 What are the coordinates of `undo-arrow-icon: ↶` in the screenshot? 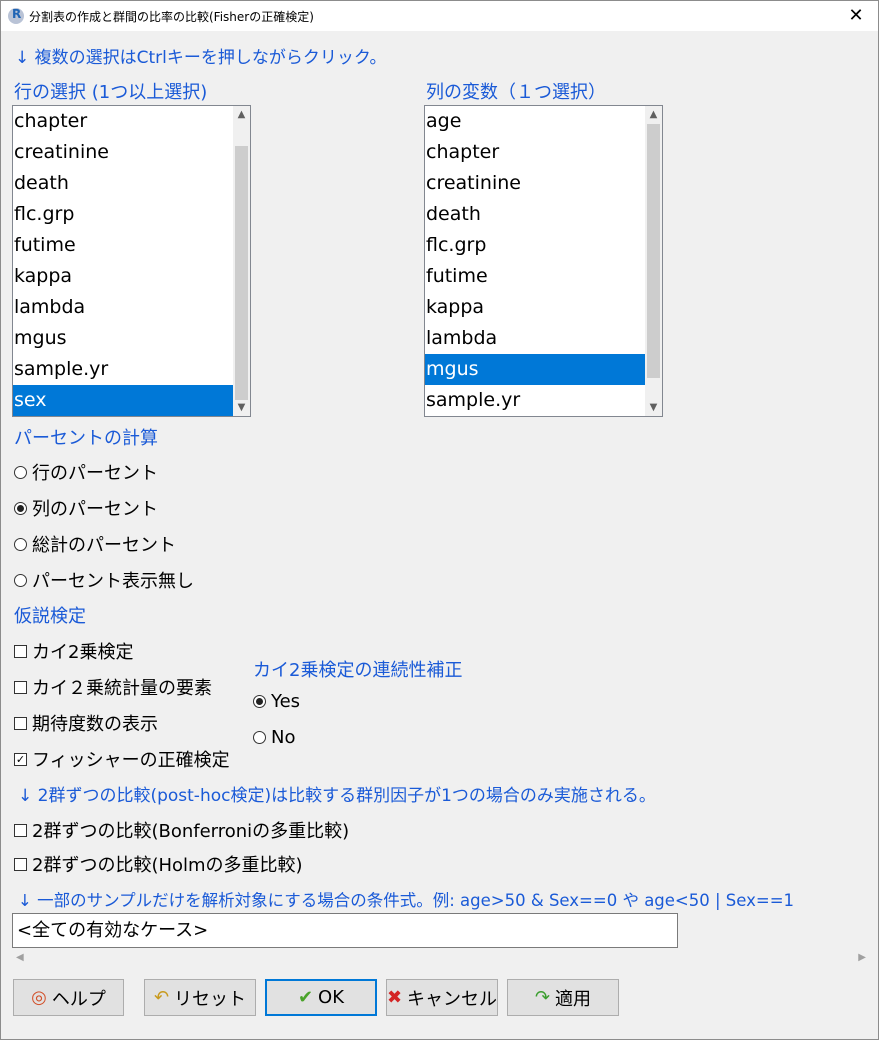 It's located at (161, 997).